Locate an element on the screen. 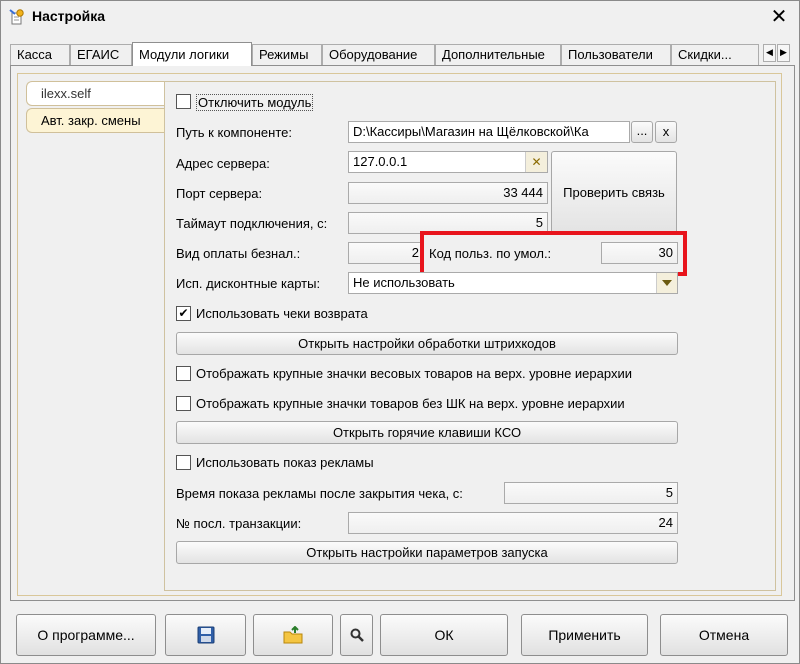  tab-kassa: Касса is located at coordinates (40, 54).